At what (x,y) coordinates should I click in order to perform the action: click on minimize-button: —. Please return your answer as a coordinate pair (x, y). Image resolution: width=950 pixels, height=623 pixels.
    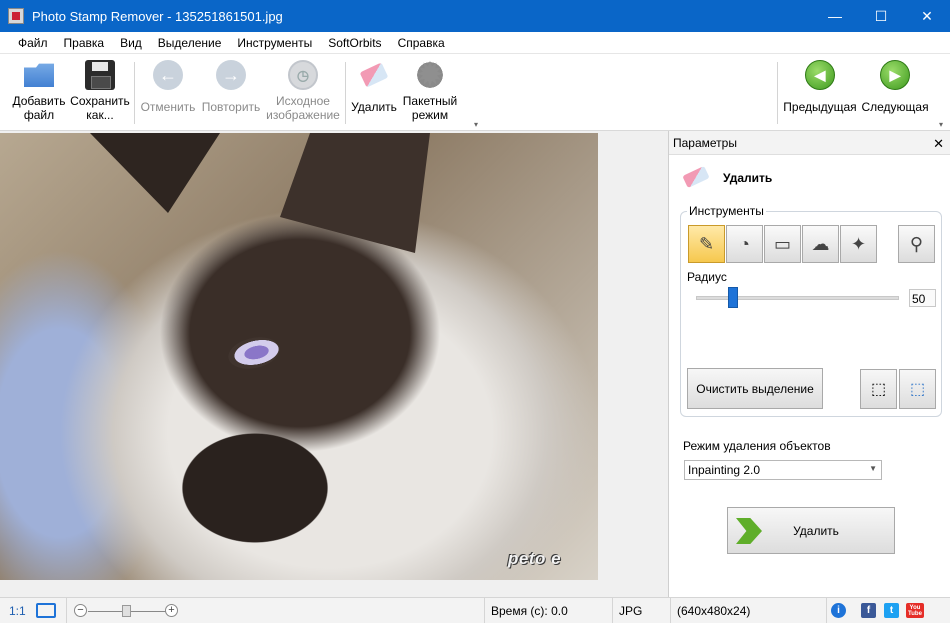
    Looking at the image, I should click on (835, 16).